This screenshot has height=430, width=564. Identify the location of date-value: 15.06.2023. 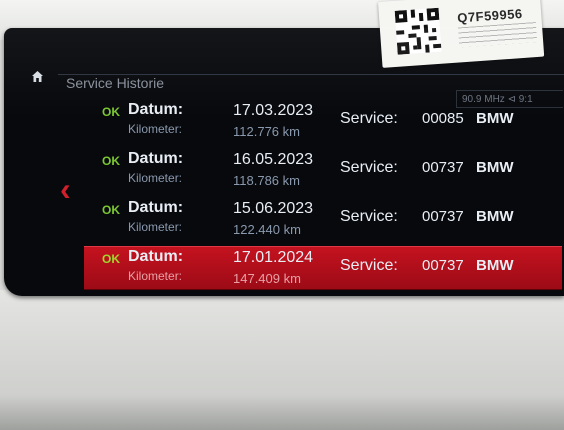
(273, 208).